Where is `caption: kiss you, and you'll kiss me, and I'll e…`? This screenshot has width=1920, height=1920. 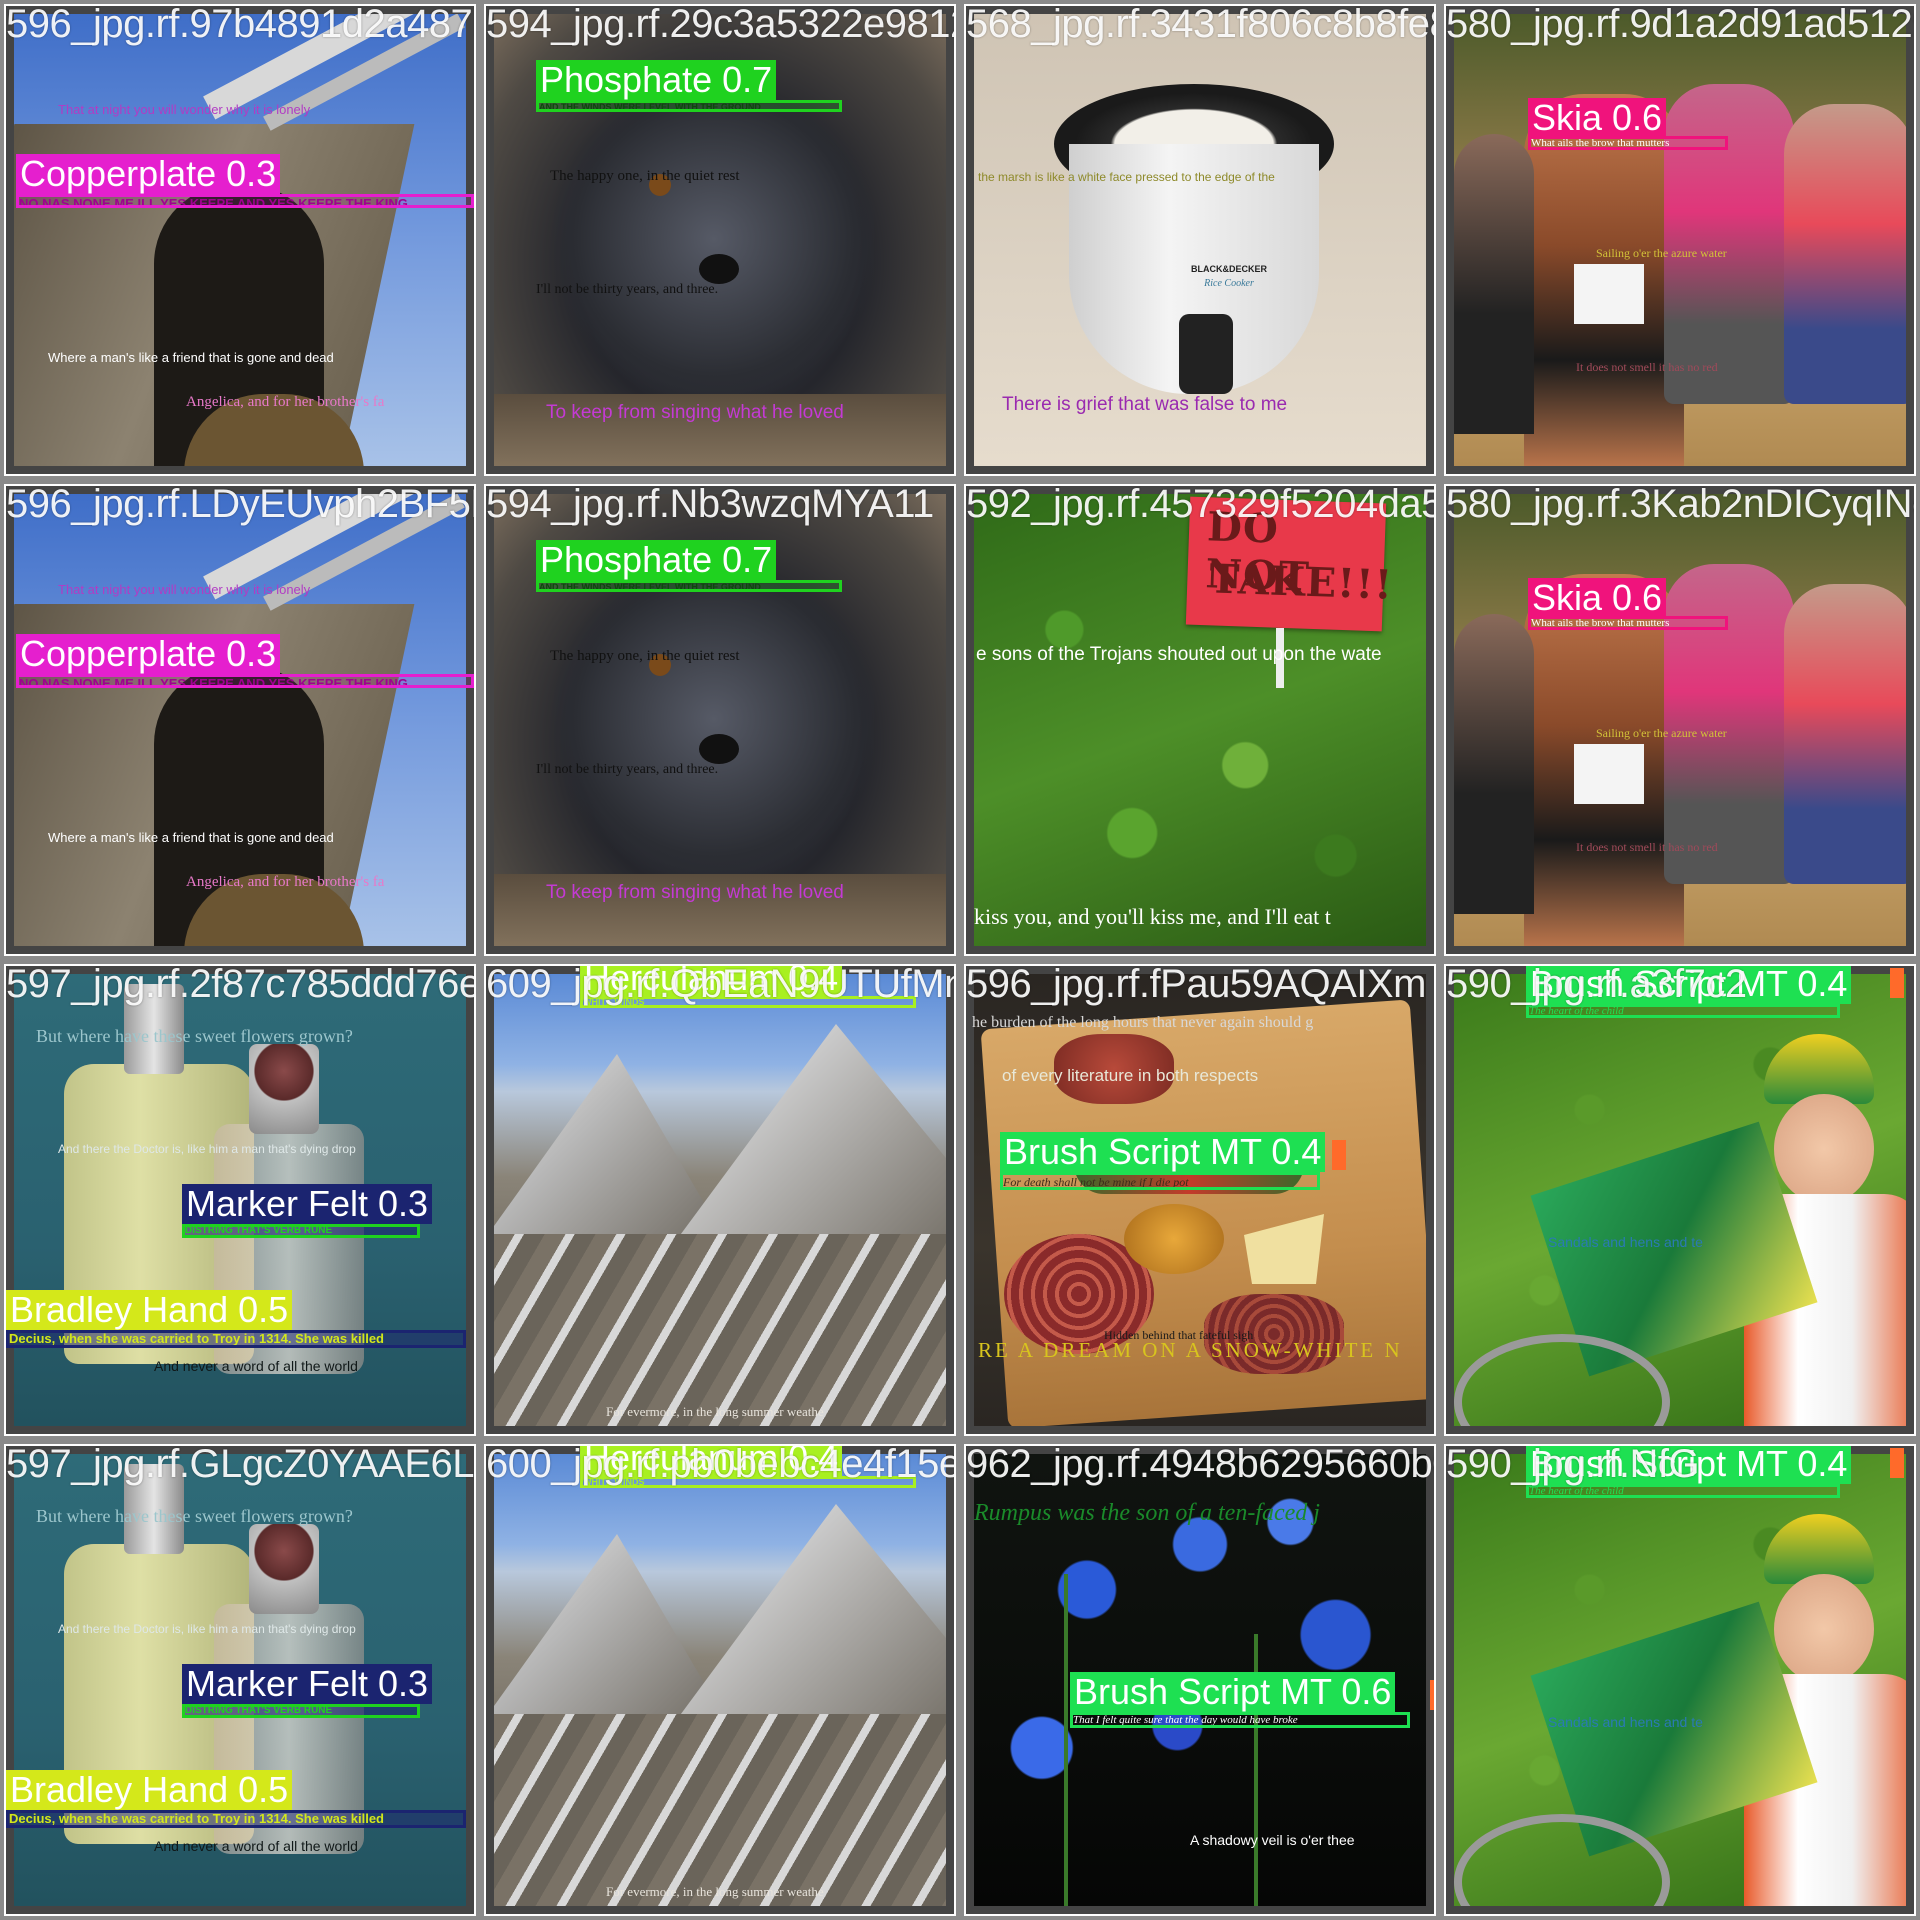
caption: kiss you, and you'll kiss me, and I'll e… is located at coordinates (1152, 916).